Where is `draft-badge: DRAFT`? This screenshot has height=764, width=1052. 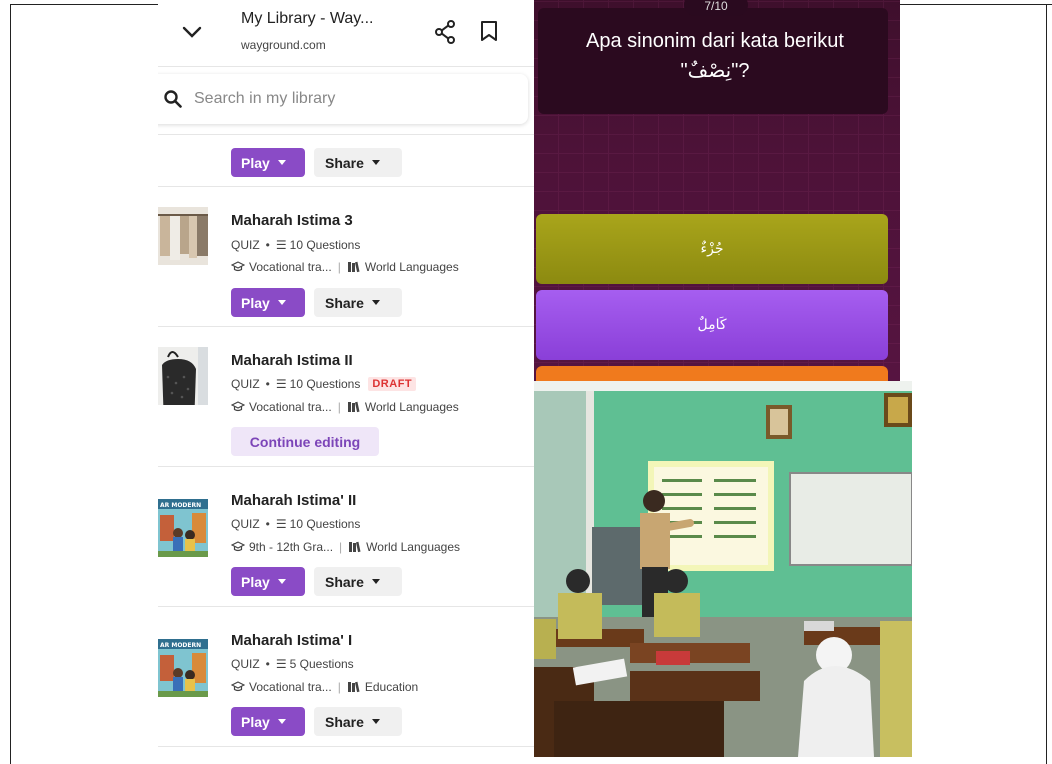
draft-badge: DRAFT is located at coordinates (392, 384).